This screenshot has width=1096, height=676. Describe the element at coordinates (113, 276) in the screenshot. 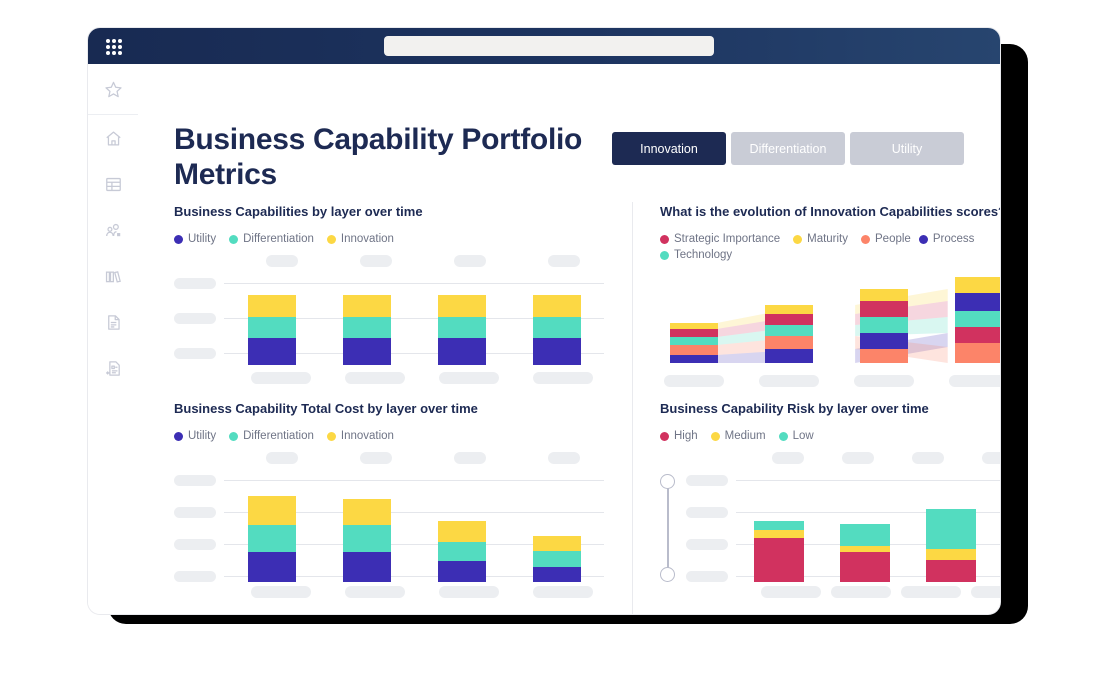

I see `sidebar-item-library` at that location.